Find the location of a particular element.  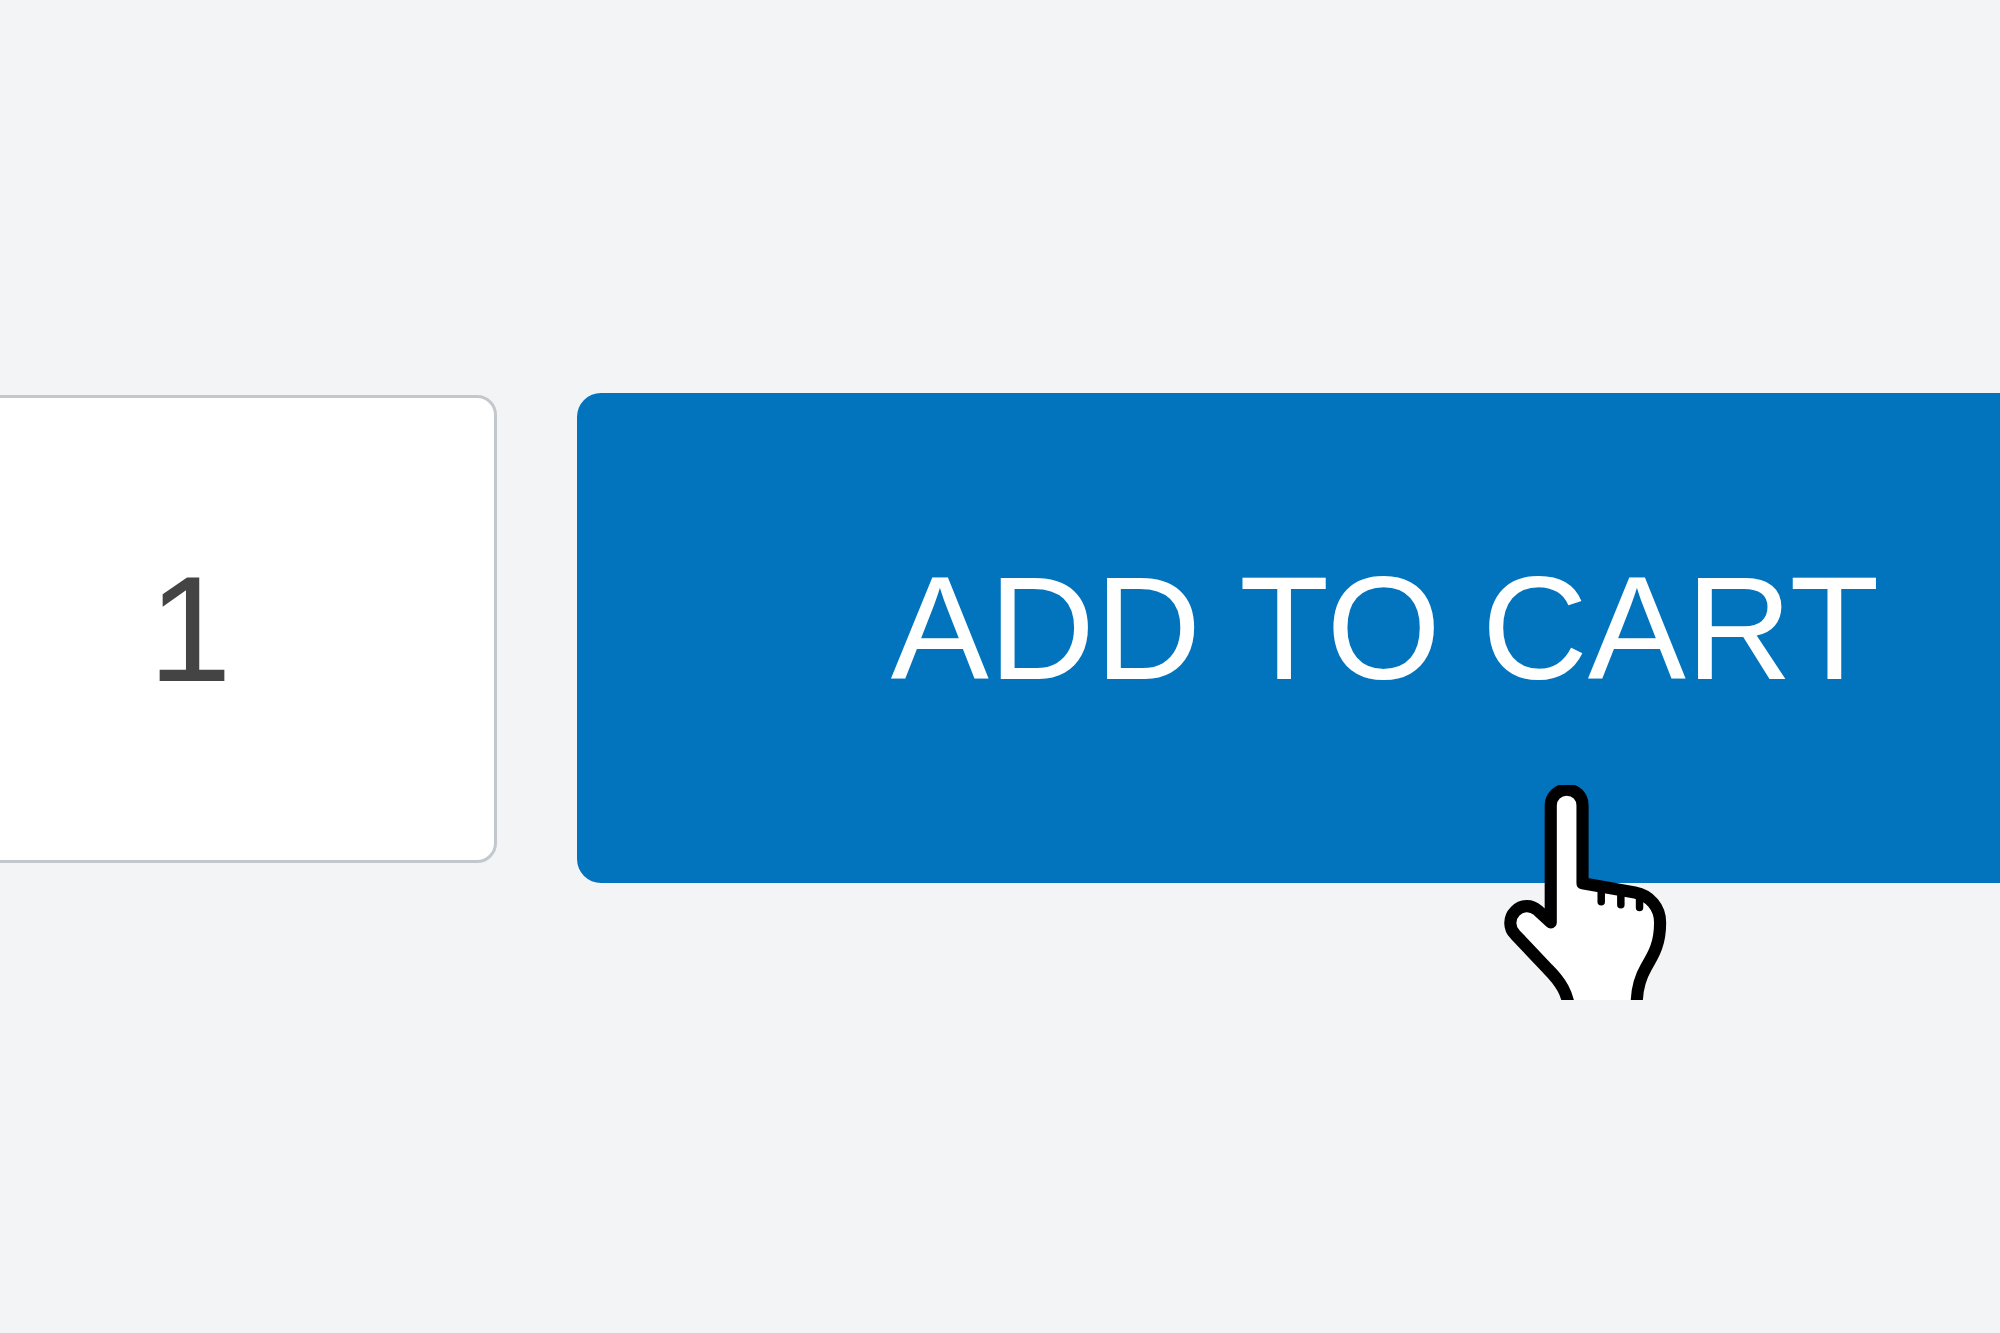

quantity-field: 1 is located at coordinates (248, 629).